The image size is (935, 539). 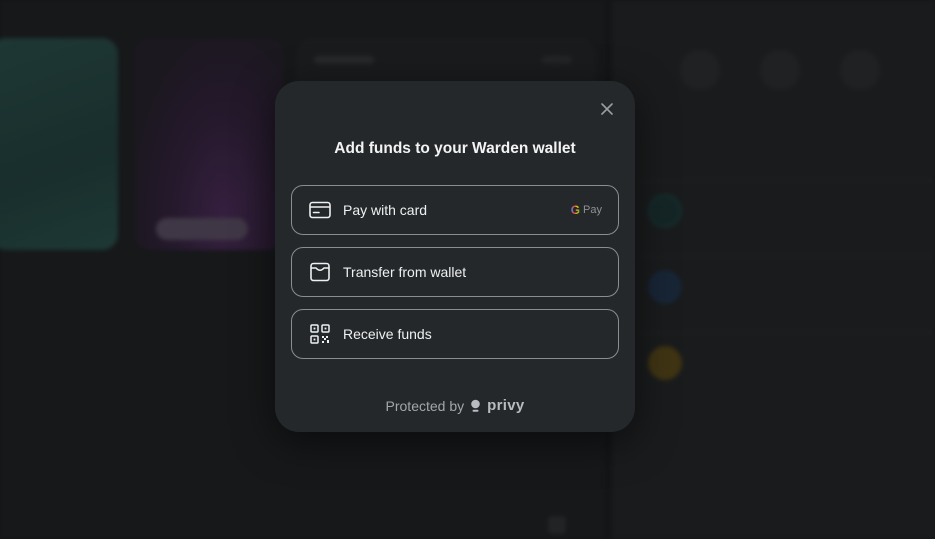 I want to click on wallet-icon, so click(x=320, y=272).